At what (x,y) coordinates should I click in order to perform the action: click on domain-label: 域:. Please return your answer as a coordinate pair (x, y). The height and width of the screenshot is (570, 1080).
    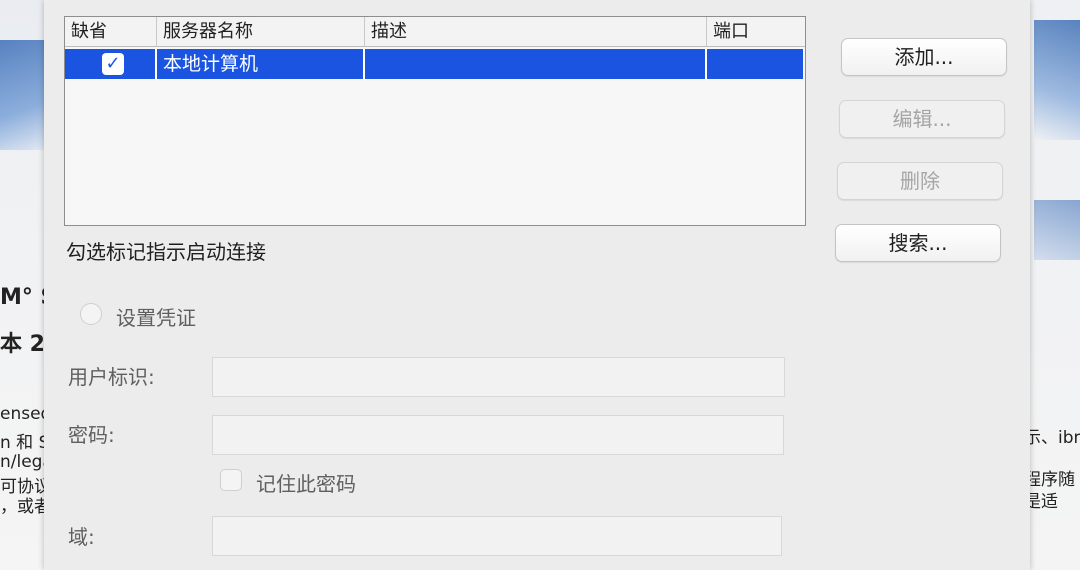
    Looking at the image, I should click on (81, 537).